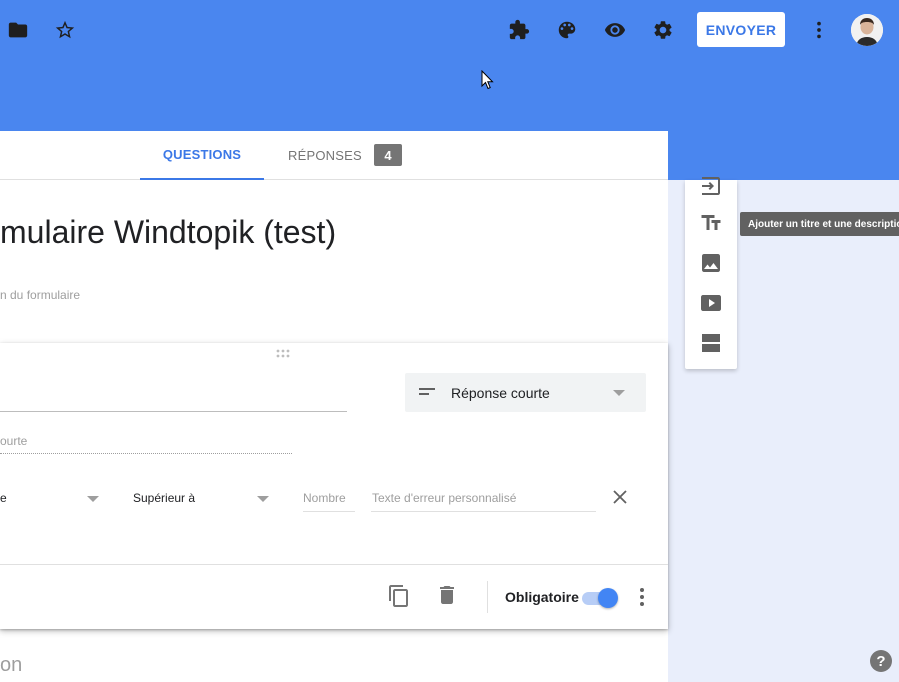 The width and height of the screenshot is (899, 682). I want to click on next-question-fragment: on, so click(11, 665).